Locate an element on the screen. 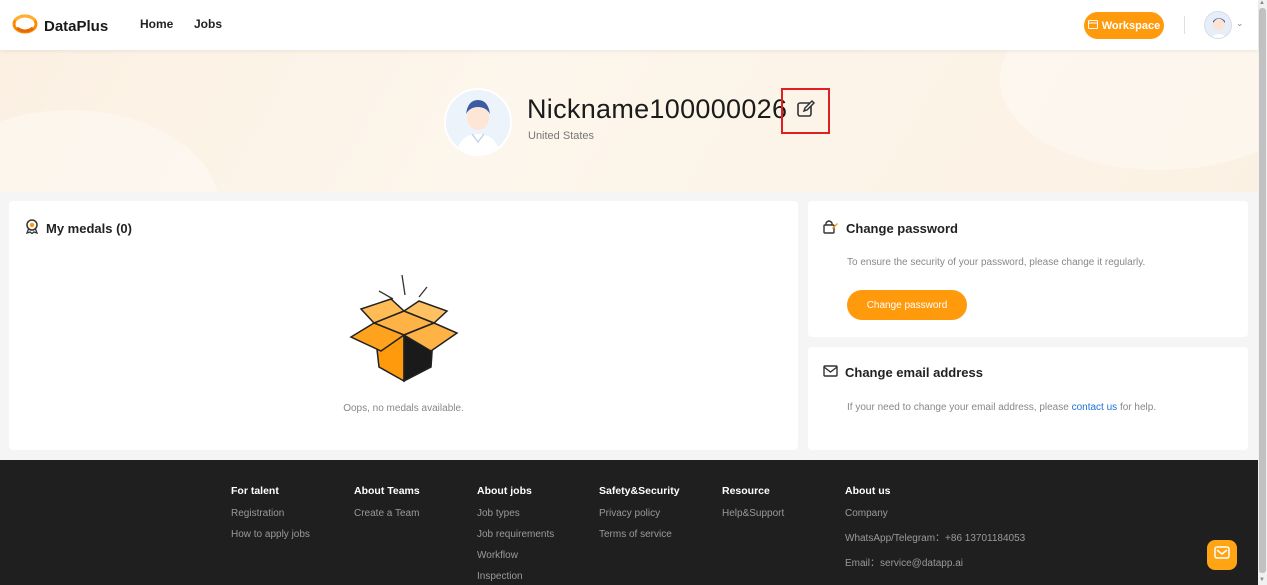  footer-link-privacy: Privacy policy is located at coordinates (639, 513).